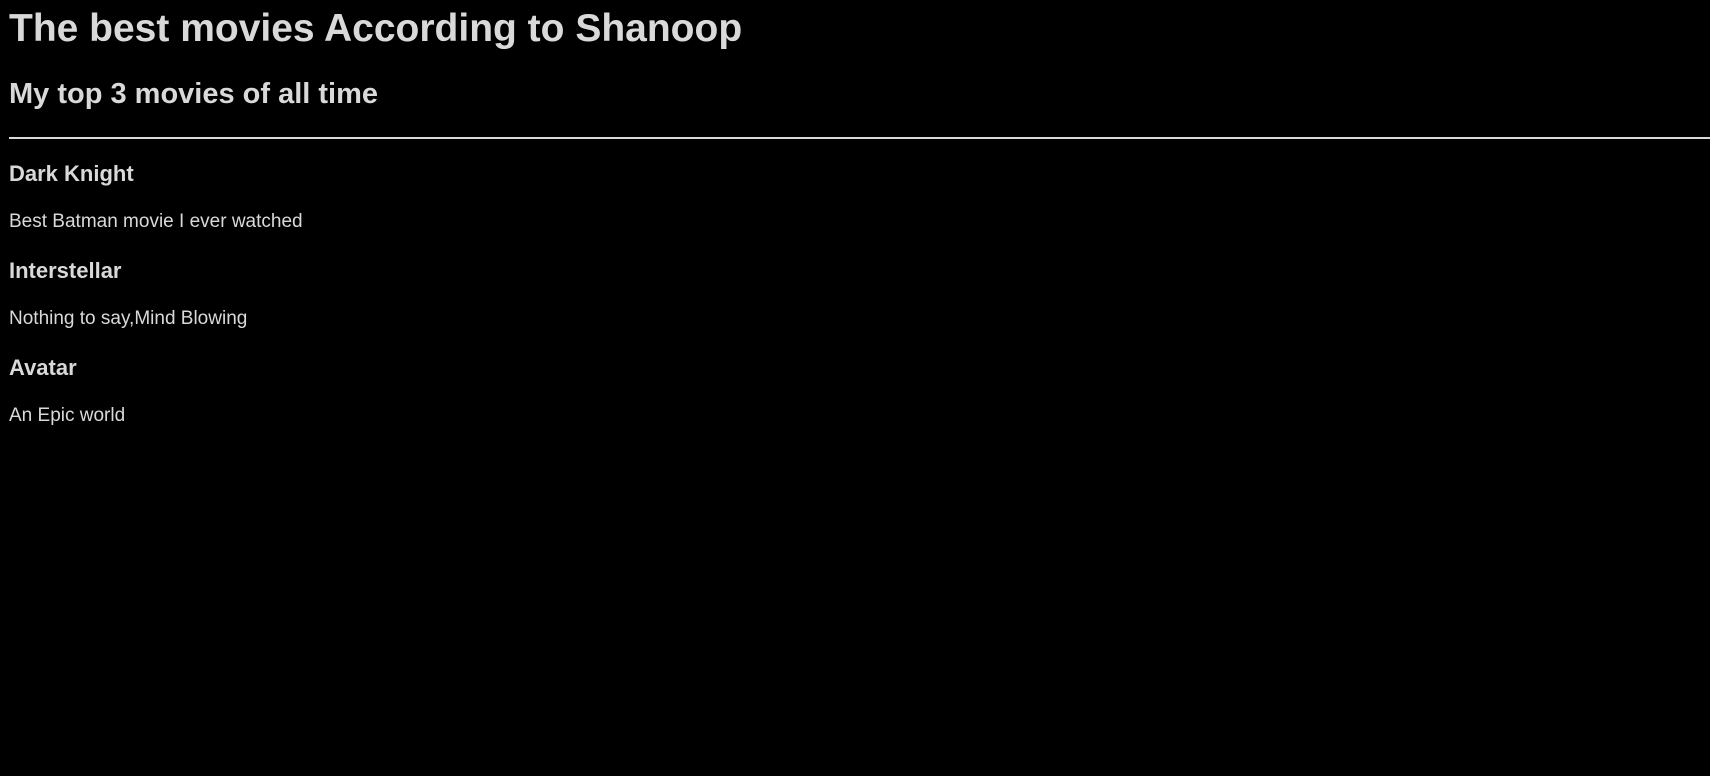 This screenshot has width=1710, height=776. I want to click on movie-item: Avatar An Epic world, so click(854, 402).